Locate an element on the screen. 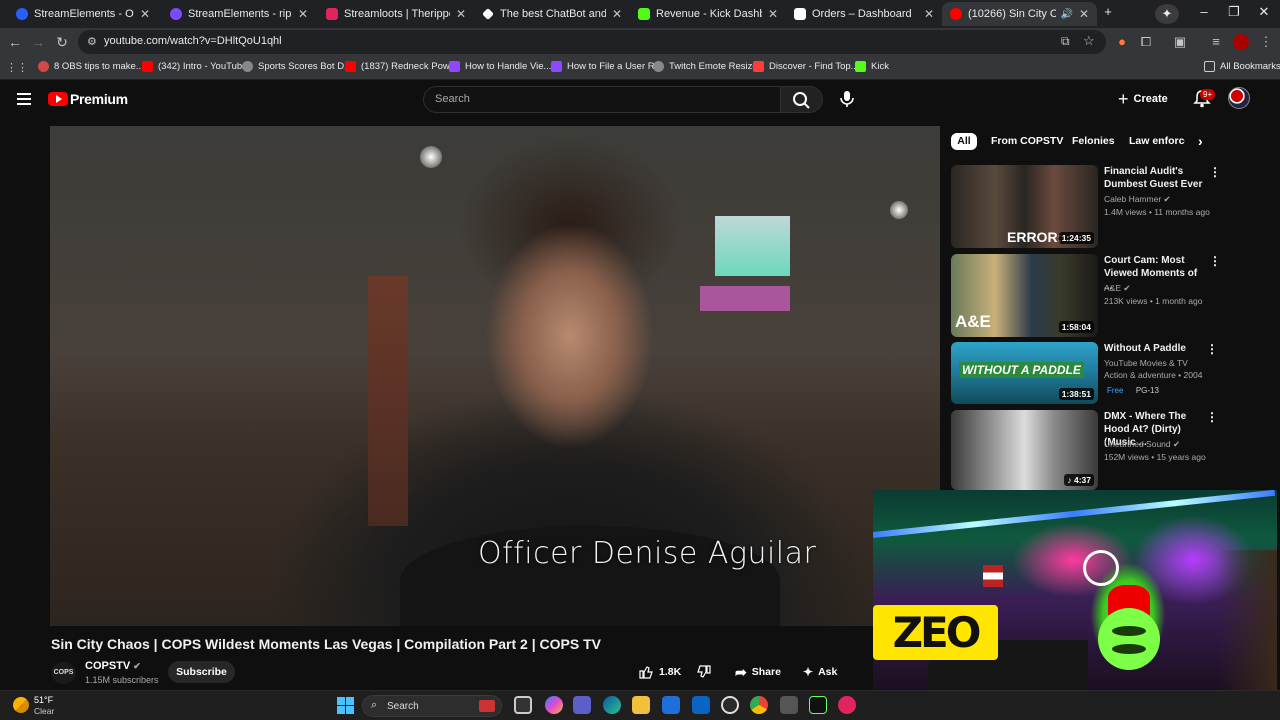 This screenshot has height=720, width=1280. subscribe-button: Subscribe is located at coordinates (201, 672).